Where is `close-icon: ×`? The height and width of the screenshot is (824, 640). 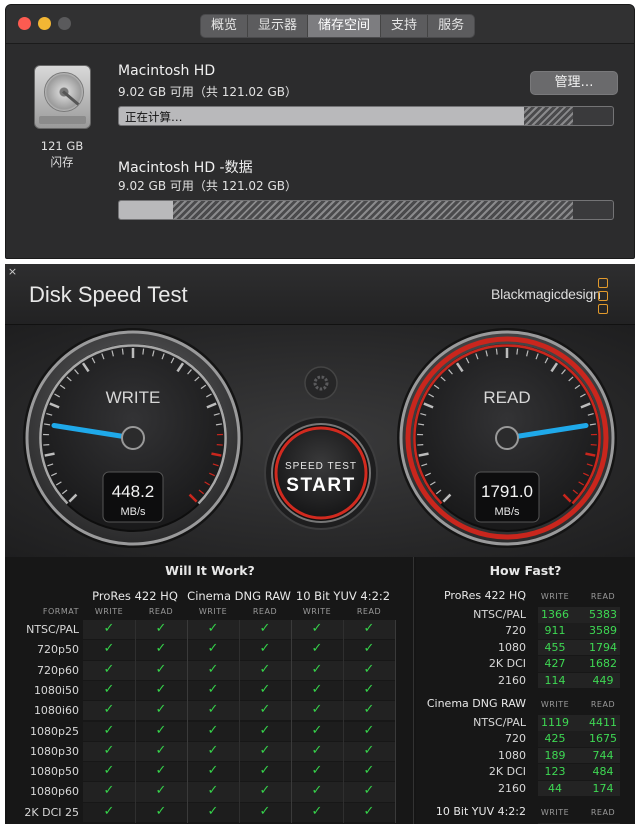 close-icon: × is located at coordinates (12, 271).